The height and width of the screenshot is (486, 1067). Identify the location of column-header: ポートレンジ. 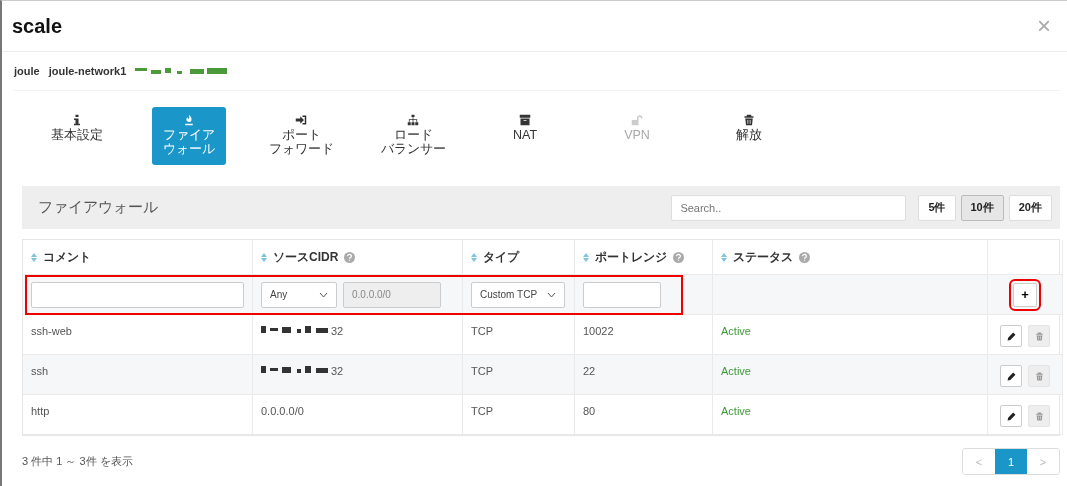
(644, 257).